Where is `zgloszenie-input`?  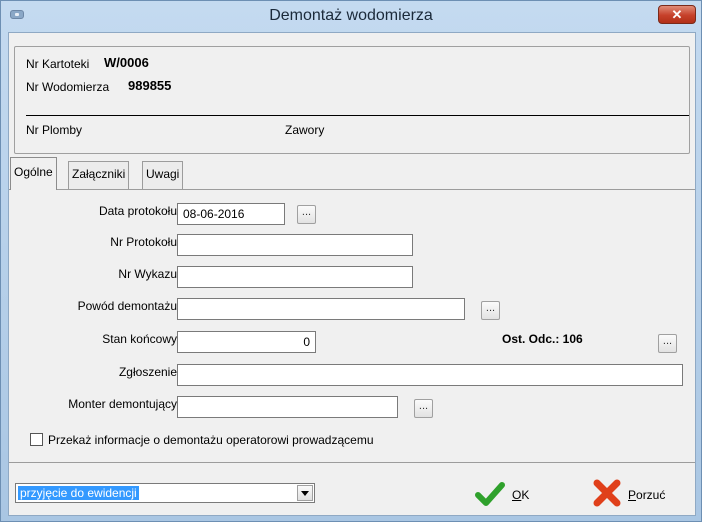 zgloszenie-input is located at coordinates (430, 375).